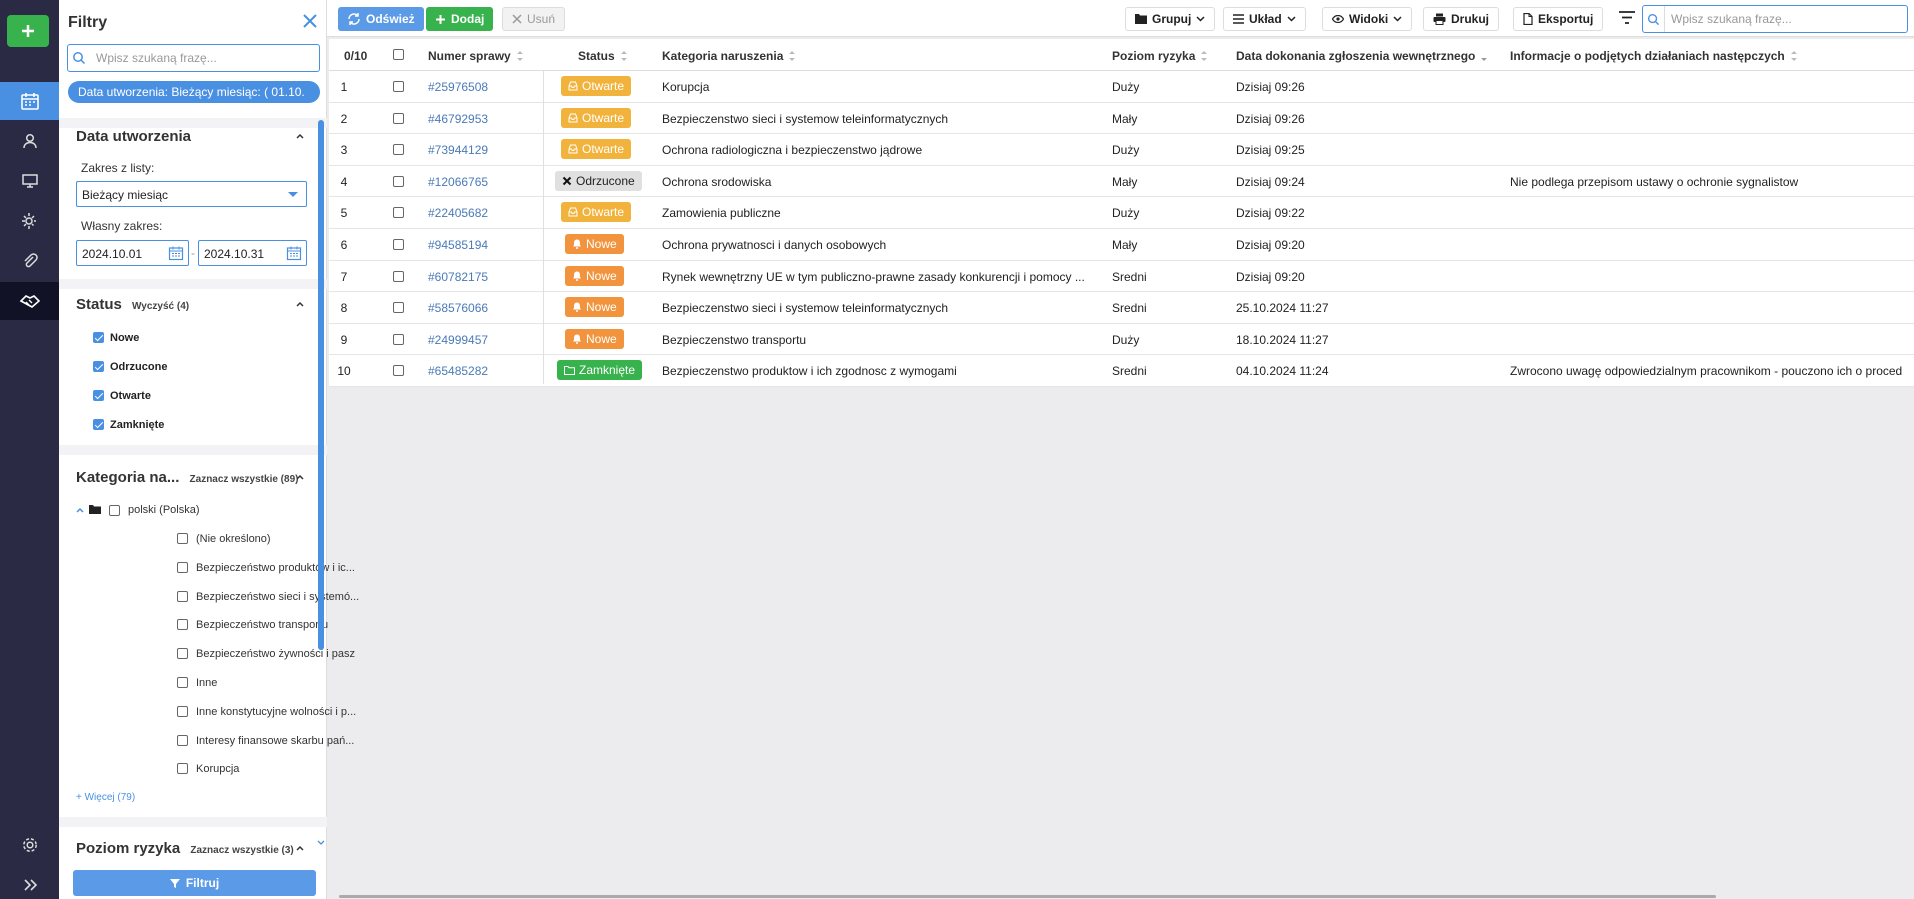 The width and height of the screenshot is (1914, 899). What do you see at coordinates (1264, 19) in the screenshot?
I see `layout-button: Układ` at bounding box center [1264, 19].